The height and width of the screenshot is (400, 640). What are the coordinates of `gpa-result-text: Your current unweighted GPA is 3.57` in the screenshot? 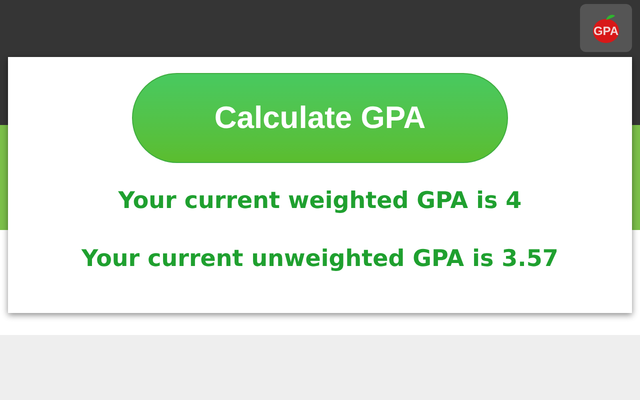 It's located at (320, 259).